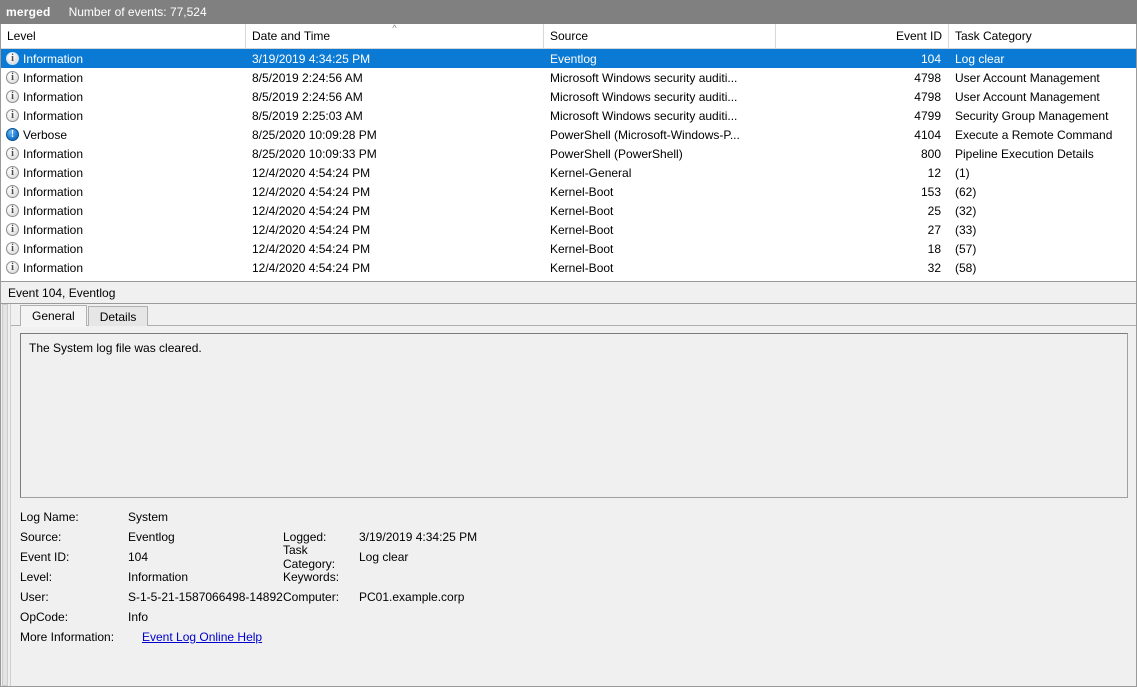 This screenshot has height=687, width=1137. I want to click on cell-event_id: 4104, so click(927, 134).